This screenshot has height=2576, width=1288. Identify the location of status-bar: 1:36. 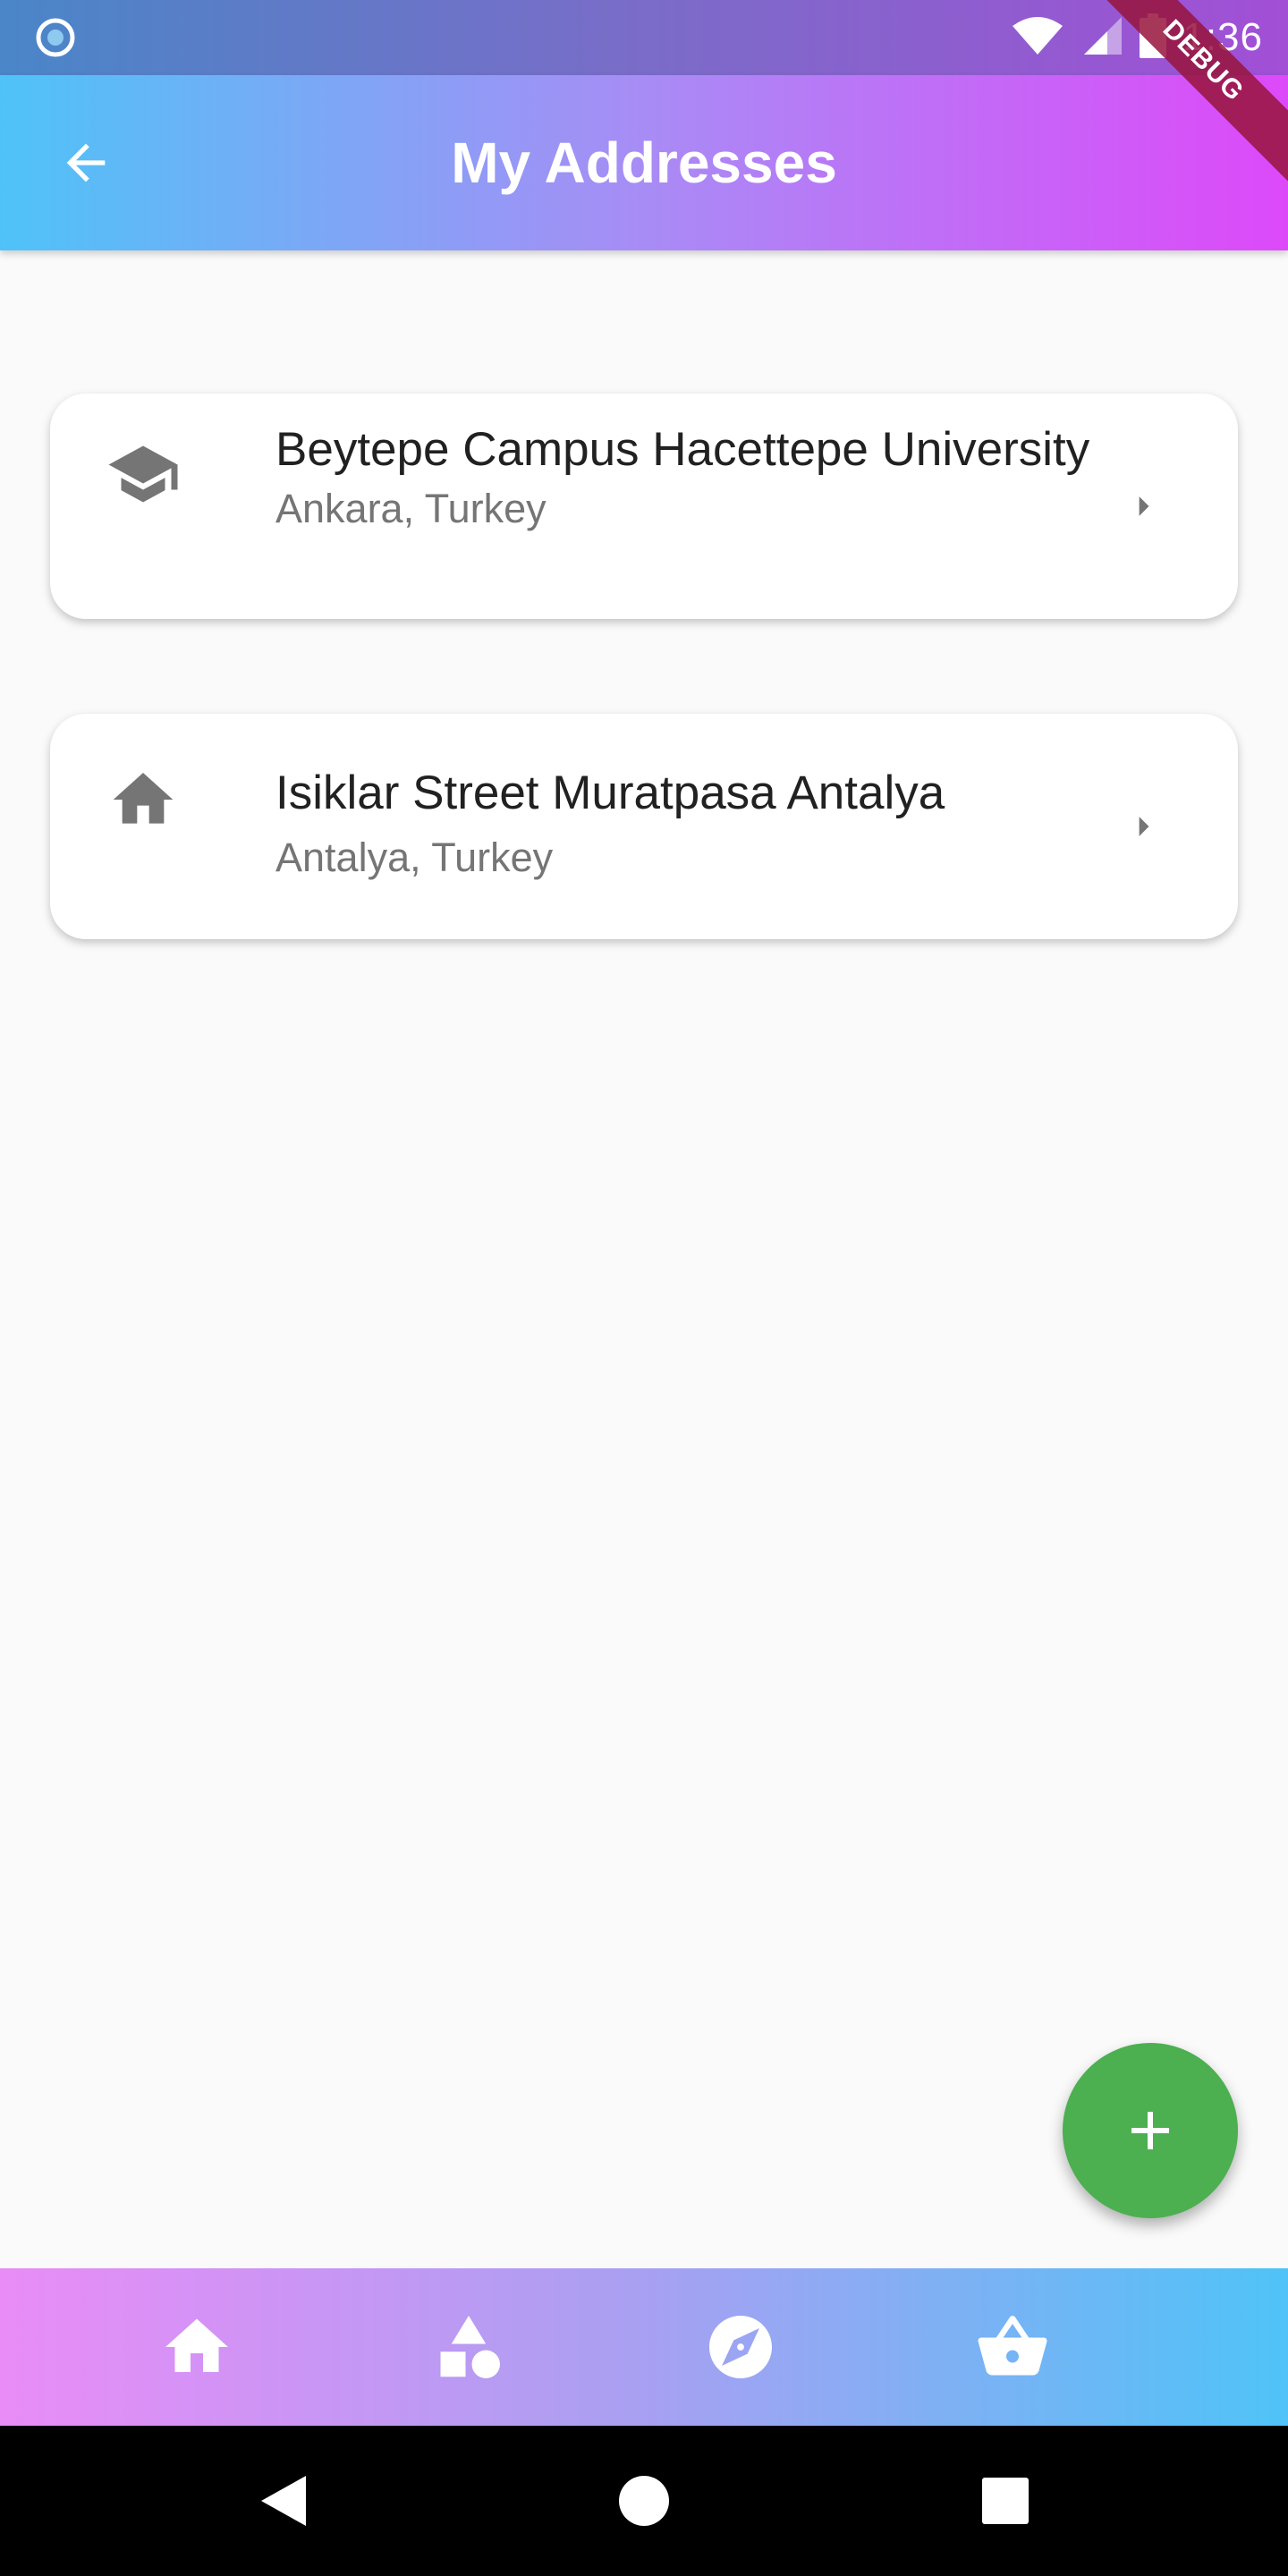
(644, 37).